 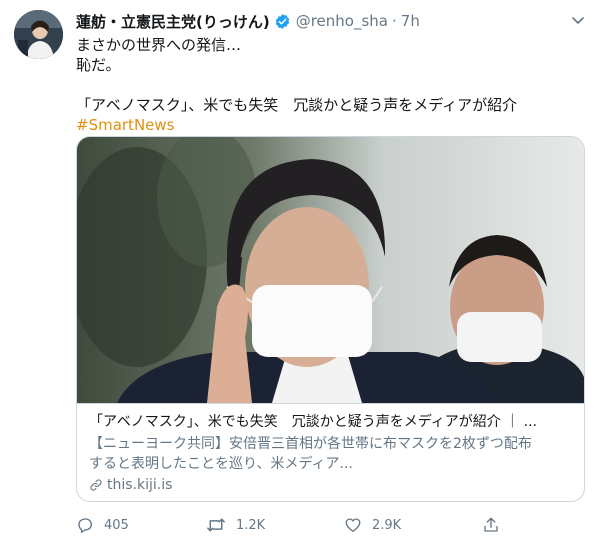 I want to click on retweet-icon, so click(x=216, y=525).